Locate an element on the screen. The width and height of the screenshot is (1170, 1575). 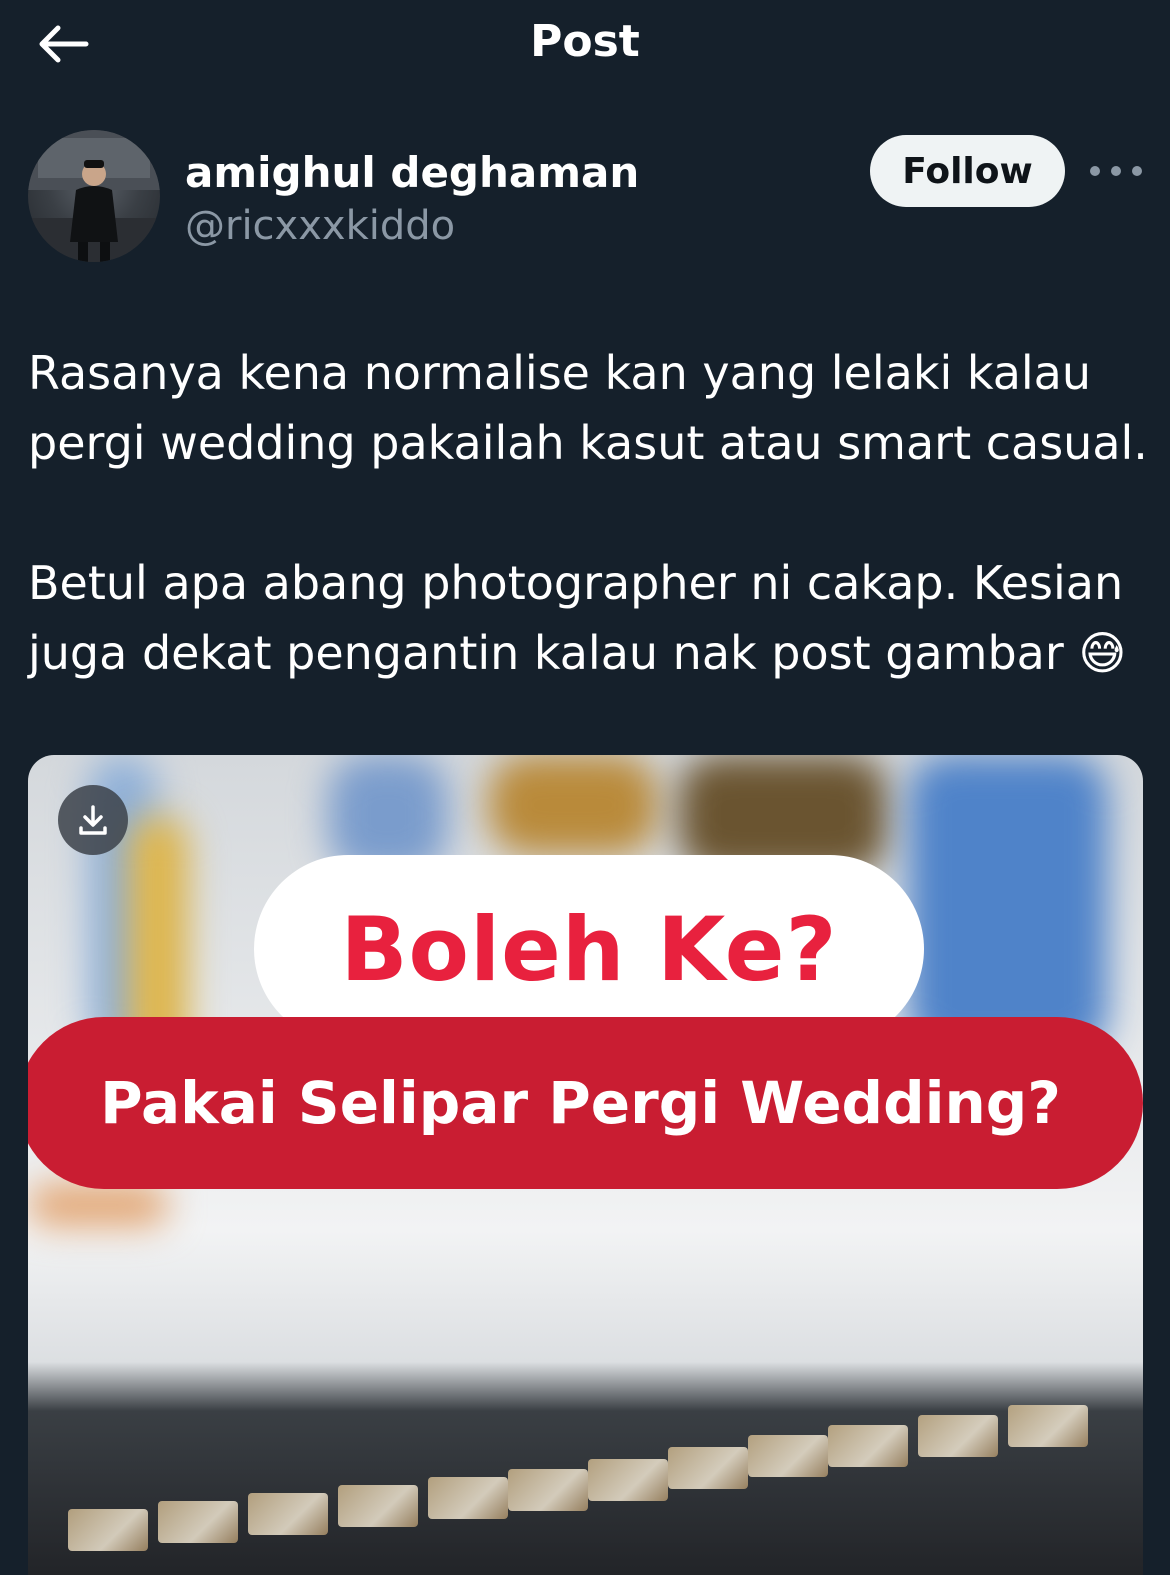
photo-thumbnail-strip is located at coordinates (585, 1490).